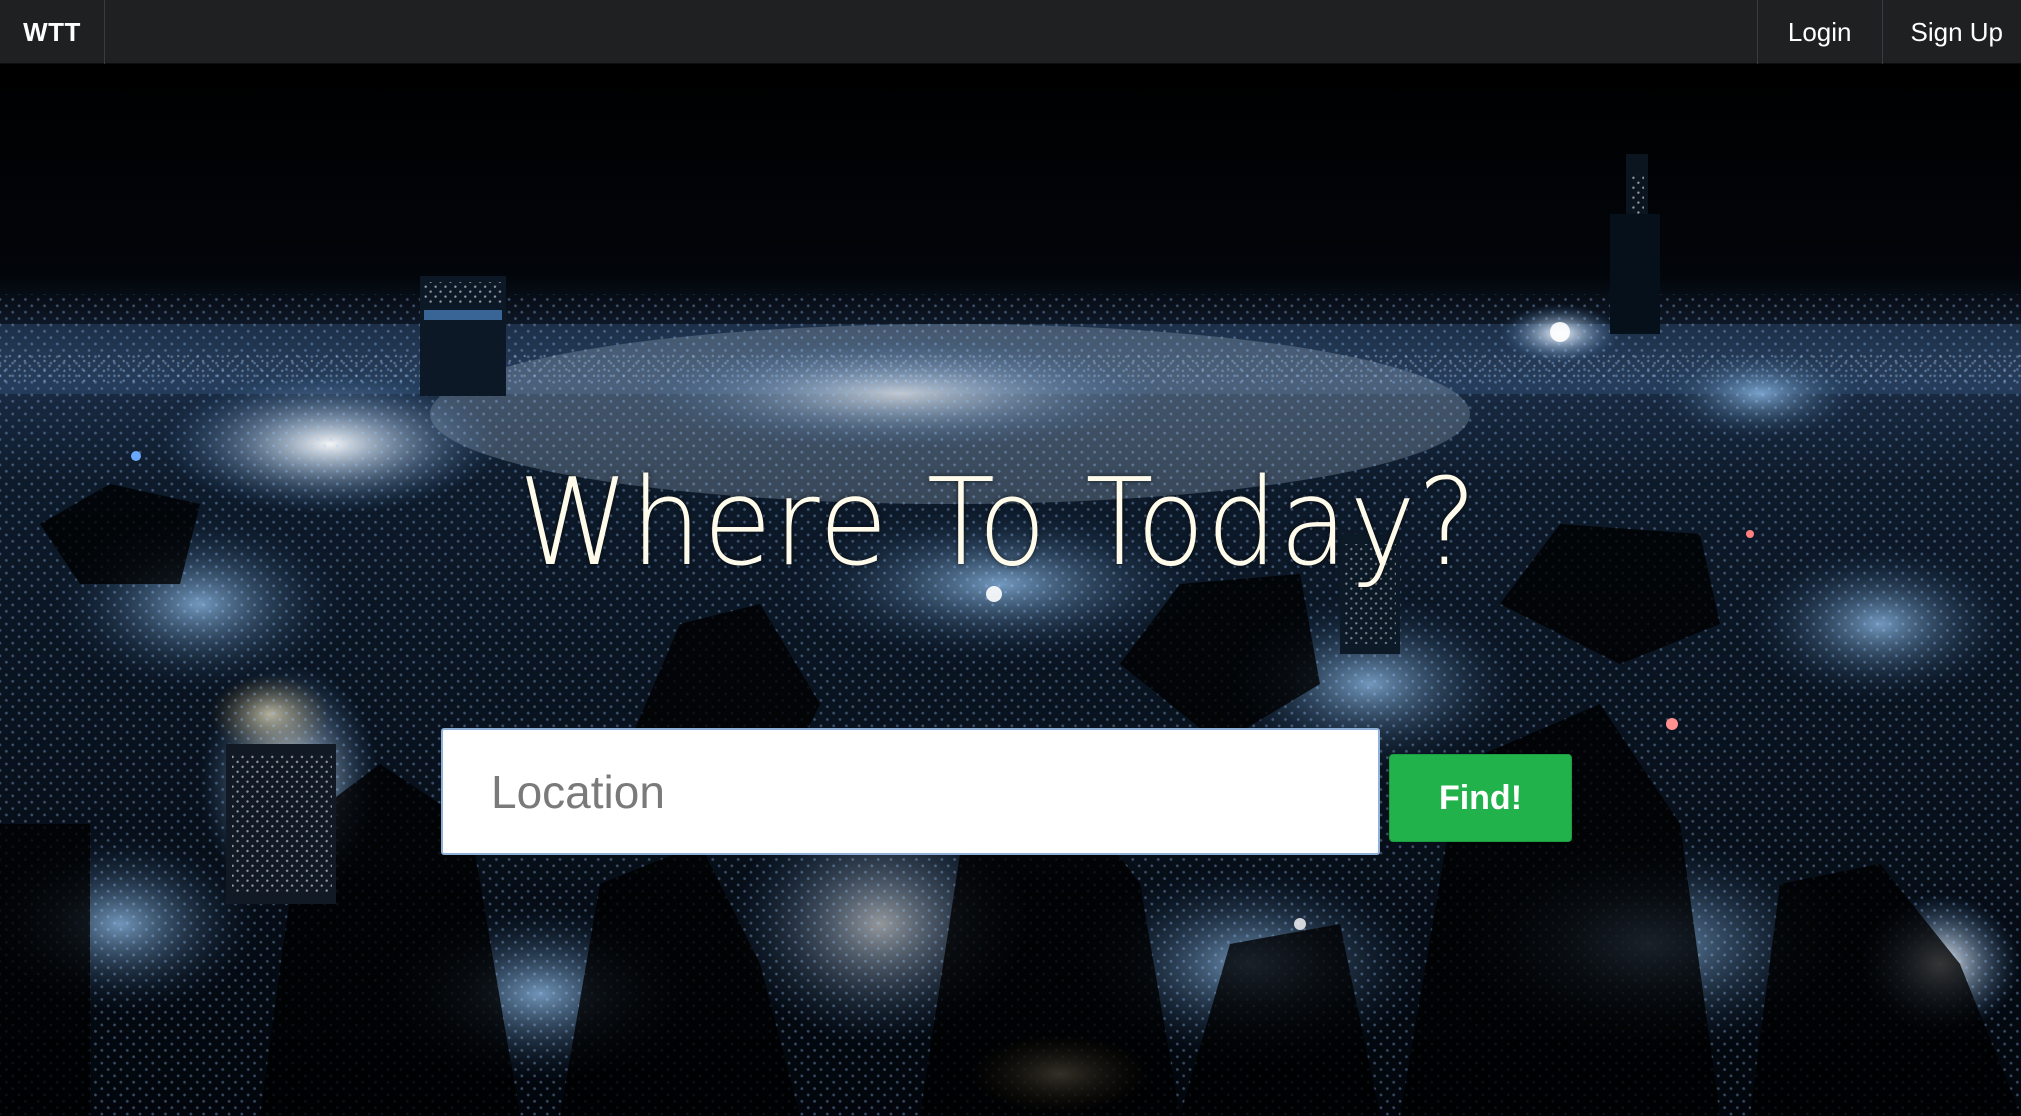 The image size is (2021, 1116). I want to click on brand-logo-link: WTT, so click(52, 32).